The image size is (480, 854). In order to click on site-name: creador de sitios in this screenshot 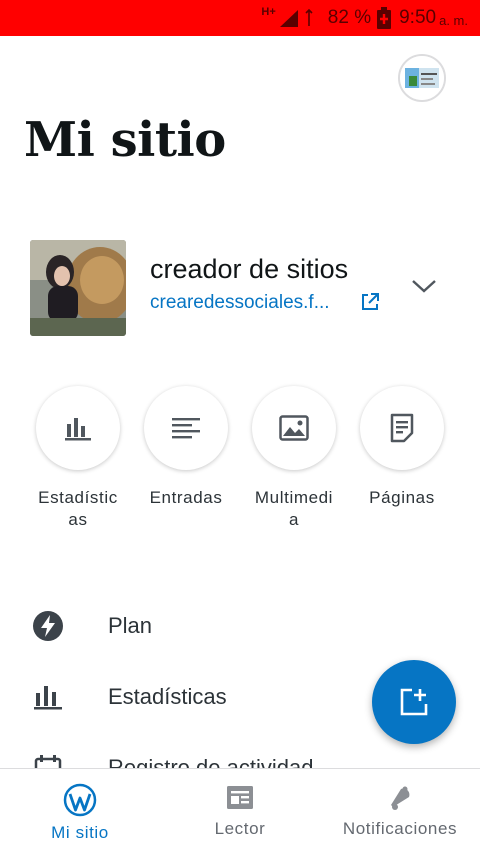, I will do `click(249, 269)`.